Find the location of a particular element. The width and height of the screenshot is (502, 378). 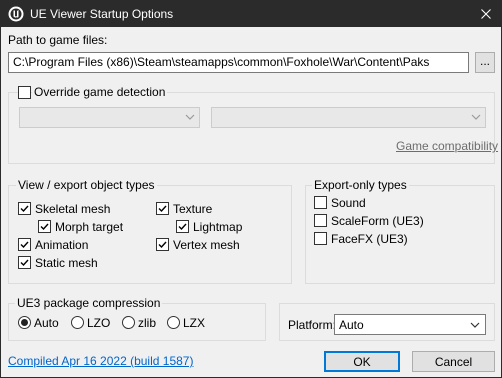

compression-auto-radio is located at coordinates (24, 322).